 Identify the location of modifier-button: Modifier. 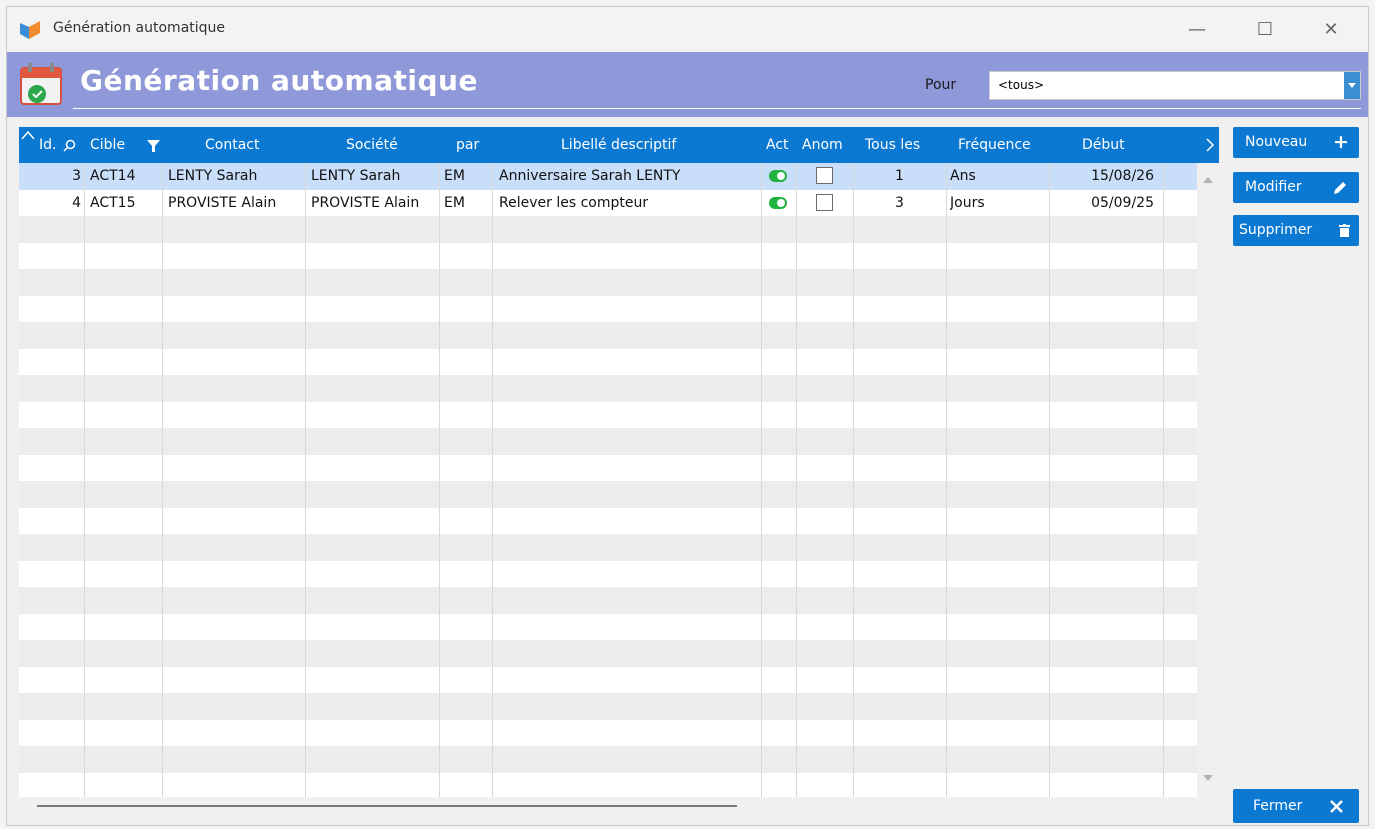
(1296, 187).